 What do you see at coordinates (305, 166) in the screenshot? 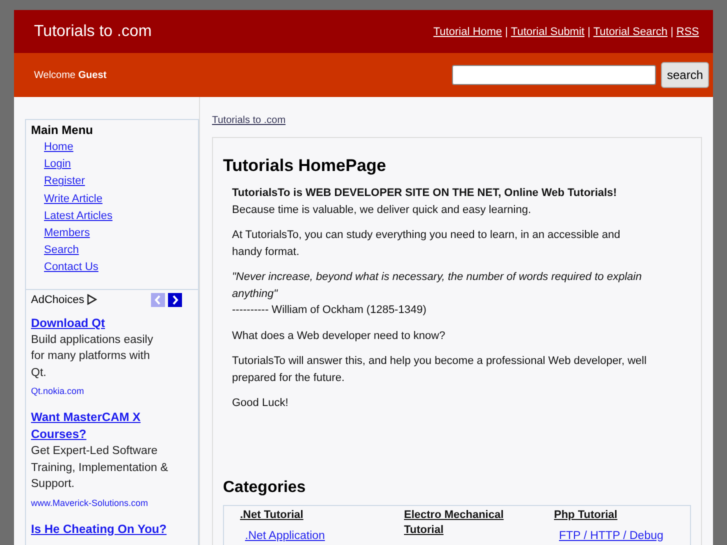
I see `page-heading: Tutorials HomePage` at bounding box center [305, 166].